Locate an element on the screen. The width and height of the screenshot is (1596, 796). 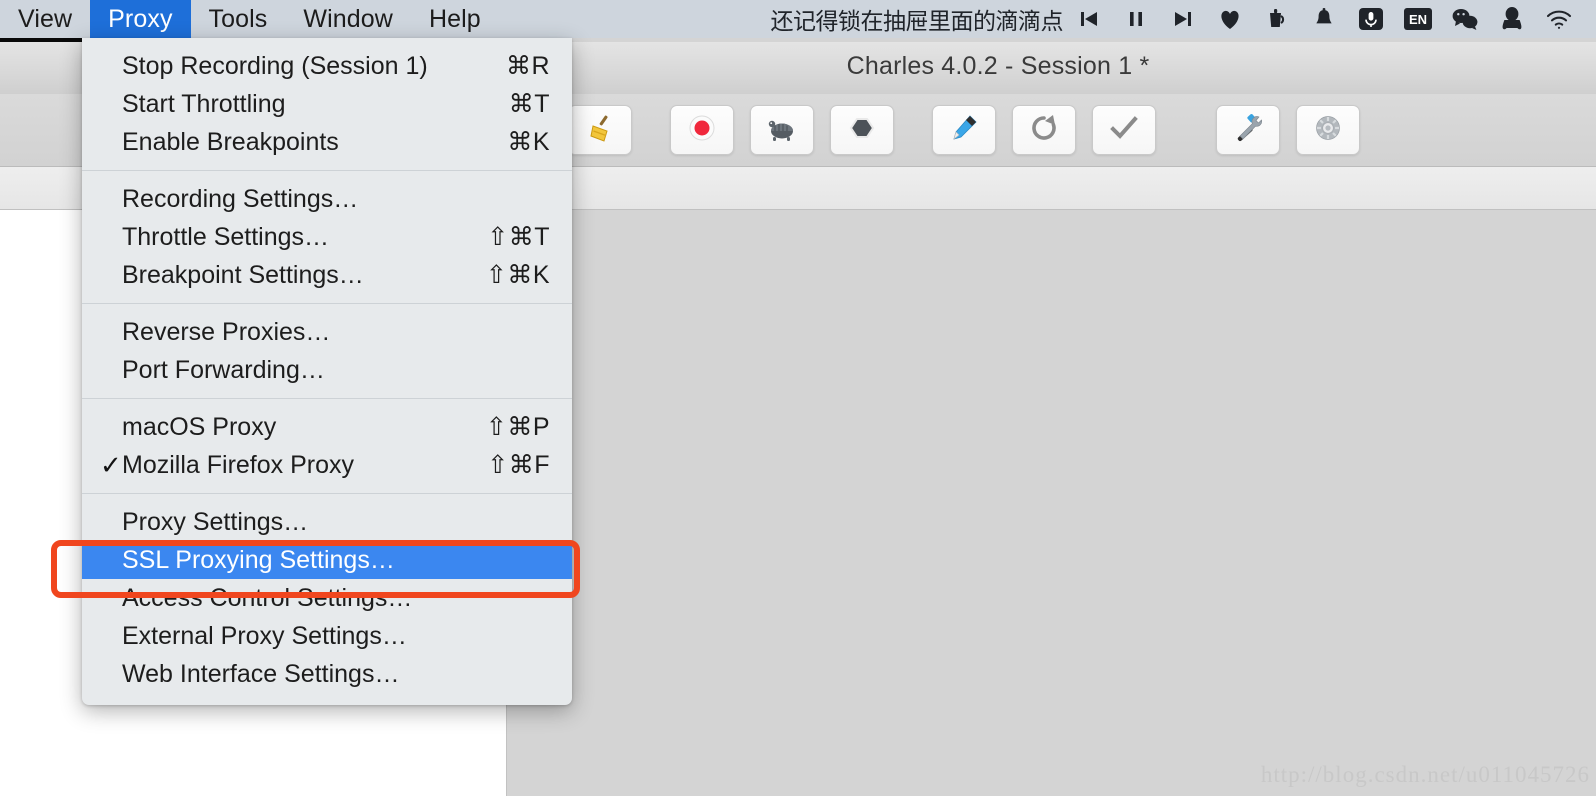
gear-icon is located at coordinates (1328, 130).